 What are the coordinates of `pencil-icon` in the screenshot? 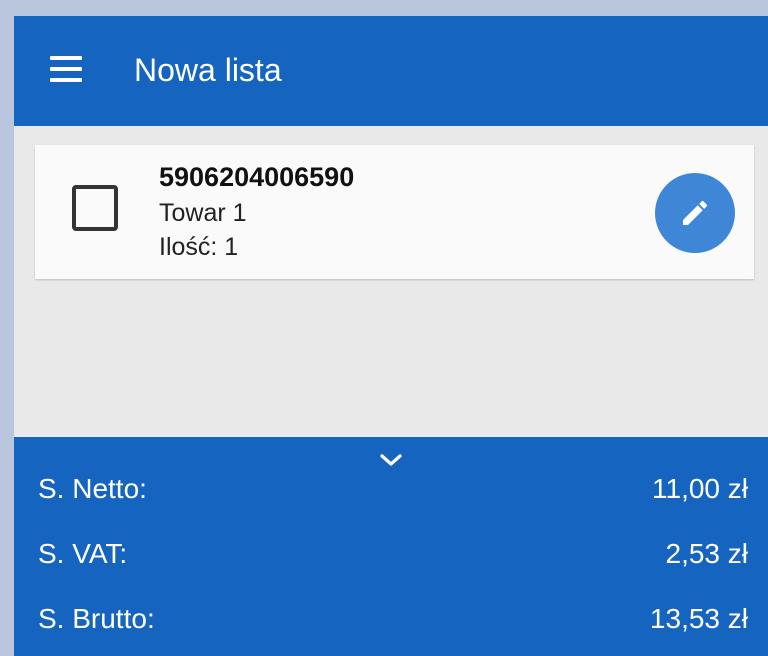 It's located at (695, 212).